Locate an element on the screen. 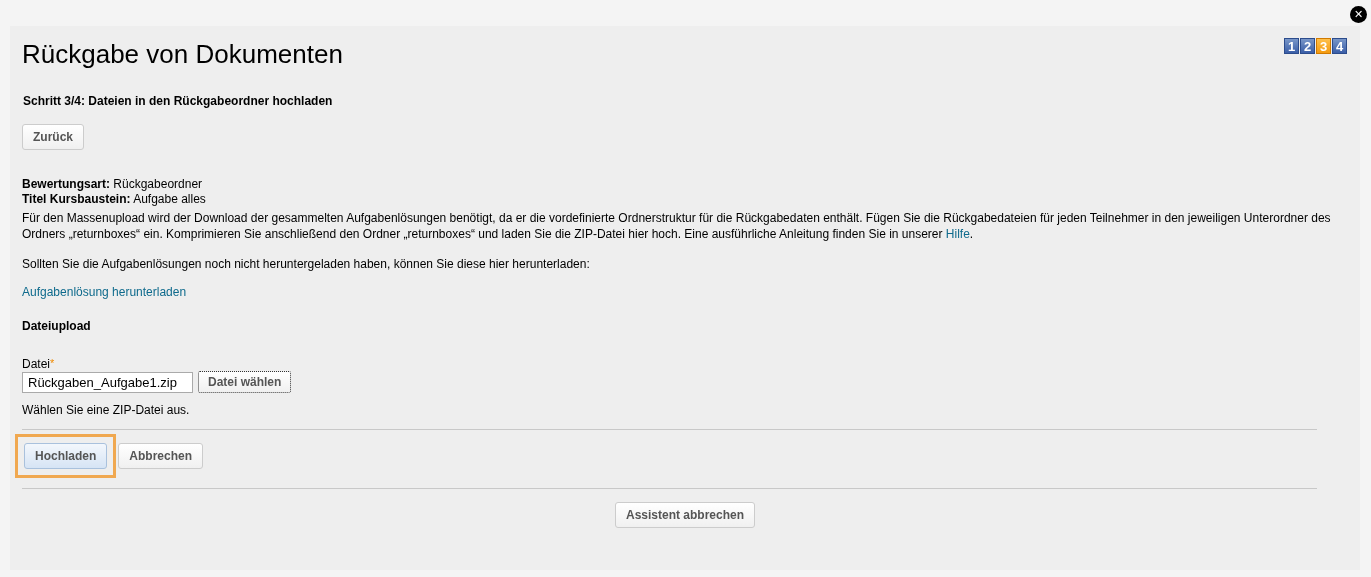  dialog-title: Rückgabe von Dokumenten is located at coordinates (182, 54).